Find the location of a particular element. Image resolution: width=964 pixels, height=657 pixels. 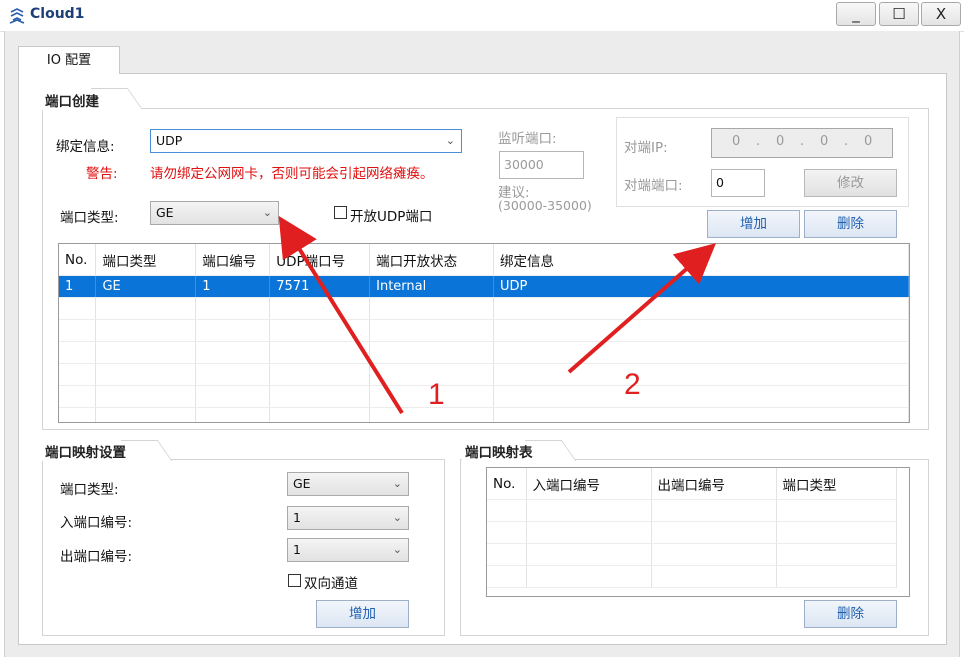

arrow-to-add-button is located at coordinates (642, 308).